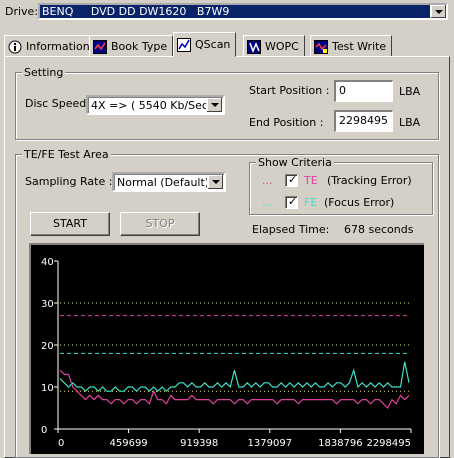  I want to click on tab-test-write: Test Write, so click(351, 46).